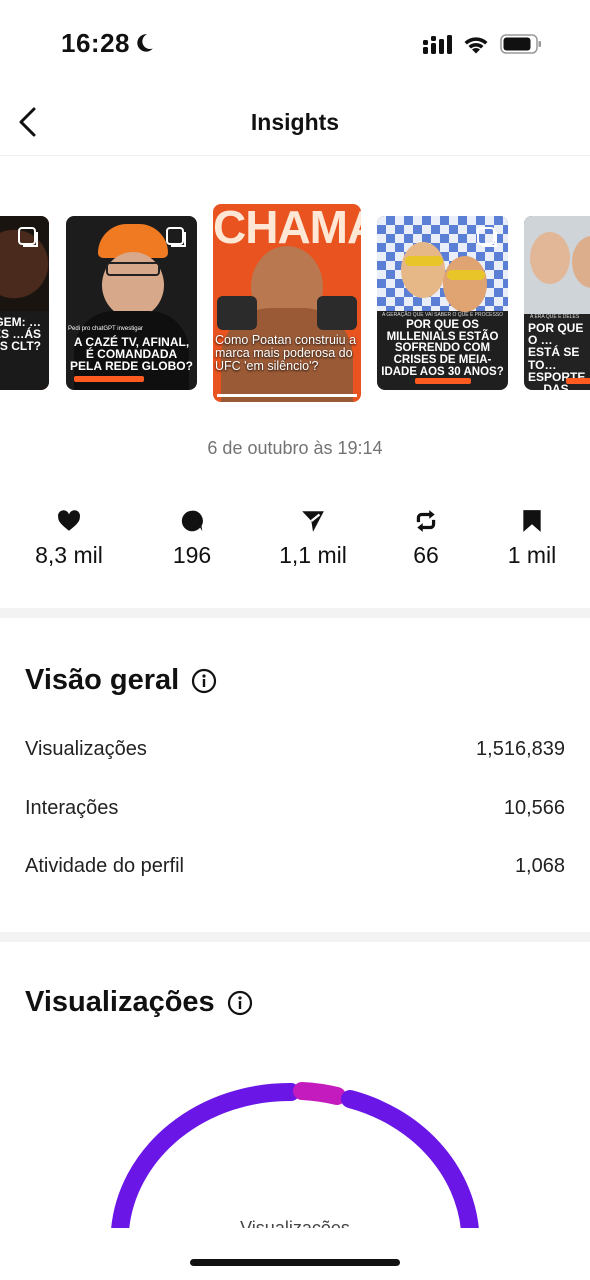  Describe the element at coordinates (295, 753) in the screenshot. I see `metric-row-views: Visualizações 1,516,839` at that location.